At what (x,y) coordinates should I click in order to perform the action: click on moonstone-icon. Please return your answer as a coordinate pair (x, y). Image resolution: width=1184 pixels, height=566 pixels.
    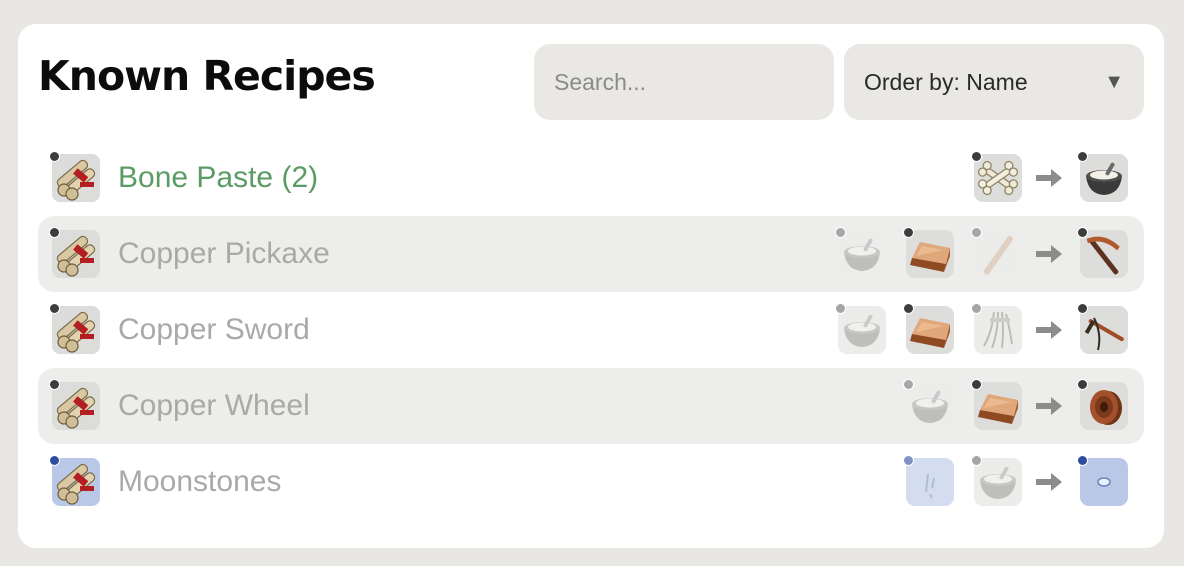
    Looking at the image, I should click on (1102, 480).